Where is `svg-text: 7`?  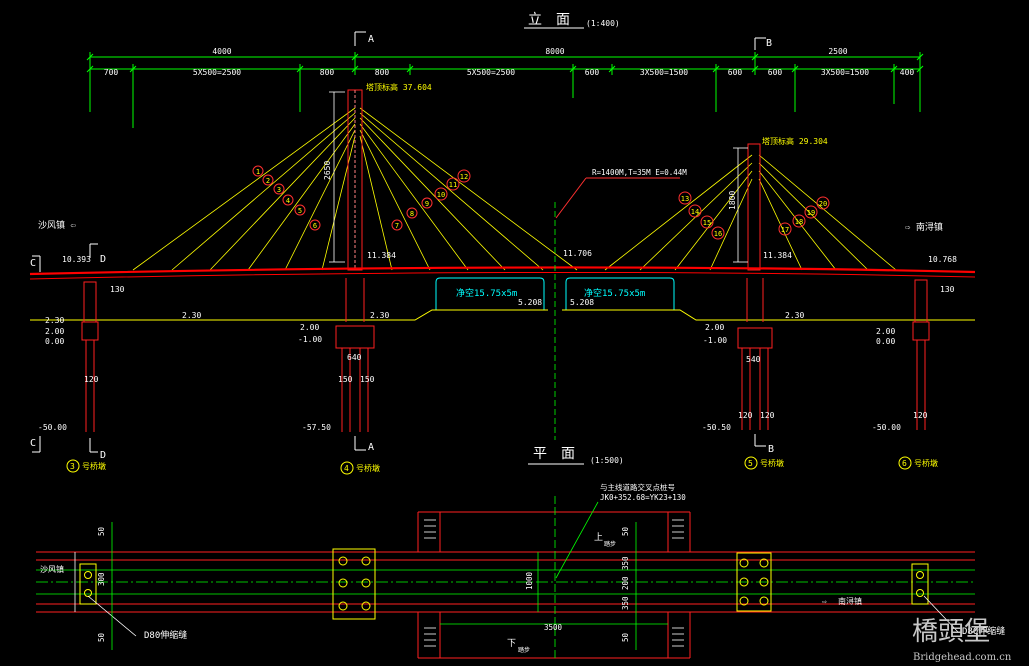 svg-text: 7 is located at coordinates (397, 226).